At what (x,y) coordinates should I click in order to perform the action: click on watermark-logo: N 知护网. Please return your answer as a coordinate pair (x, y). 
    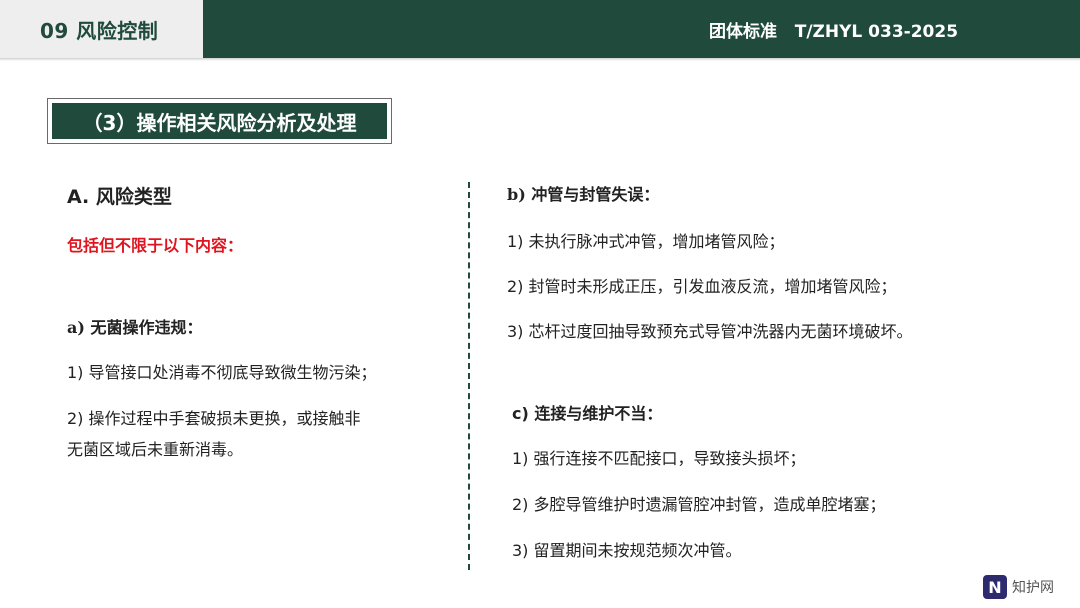
    Looking at the image, I should click on (1018, 587).